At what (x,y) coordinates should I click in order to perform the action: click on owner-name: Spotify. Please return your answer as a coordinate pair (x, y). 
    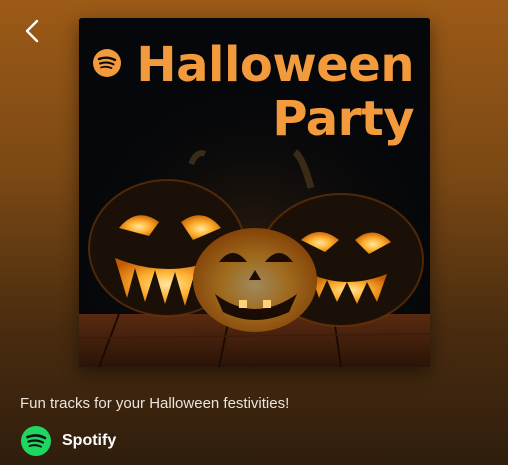
    Looking at the image, I should click on (89, 440).